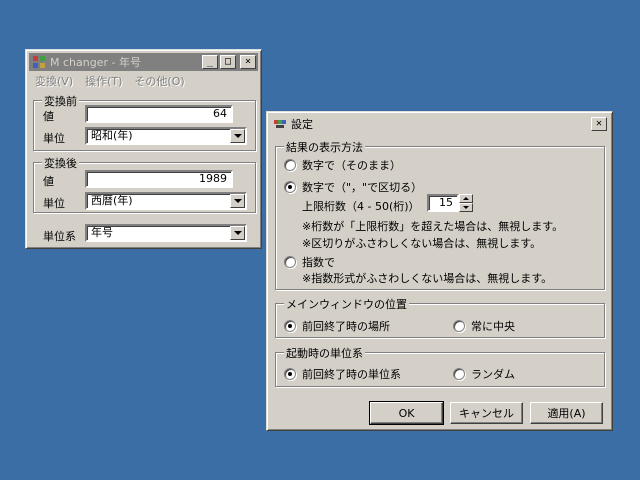  I want to click on radio-random-dot, so click(459, 374).